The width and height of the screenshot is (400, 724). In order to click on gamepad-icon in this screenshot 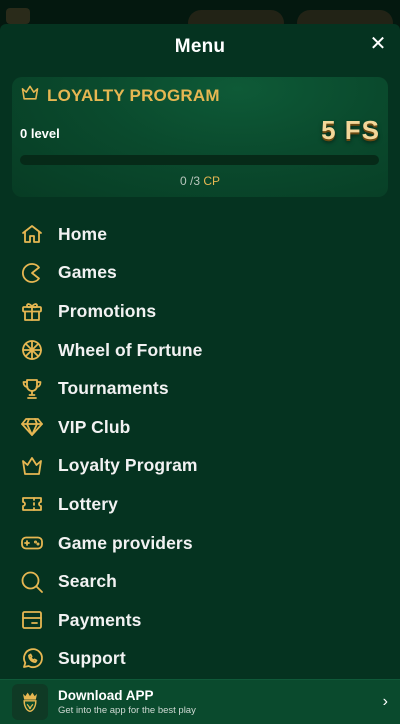, I will do `click(32, 543)`.